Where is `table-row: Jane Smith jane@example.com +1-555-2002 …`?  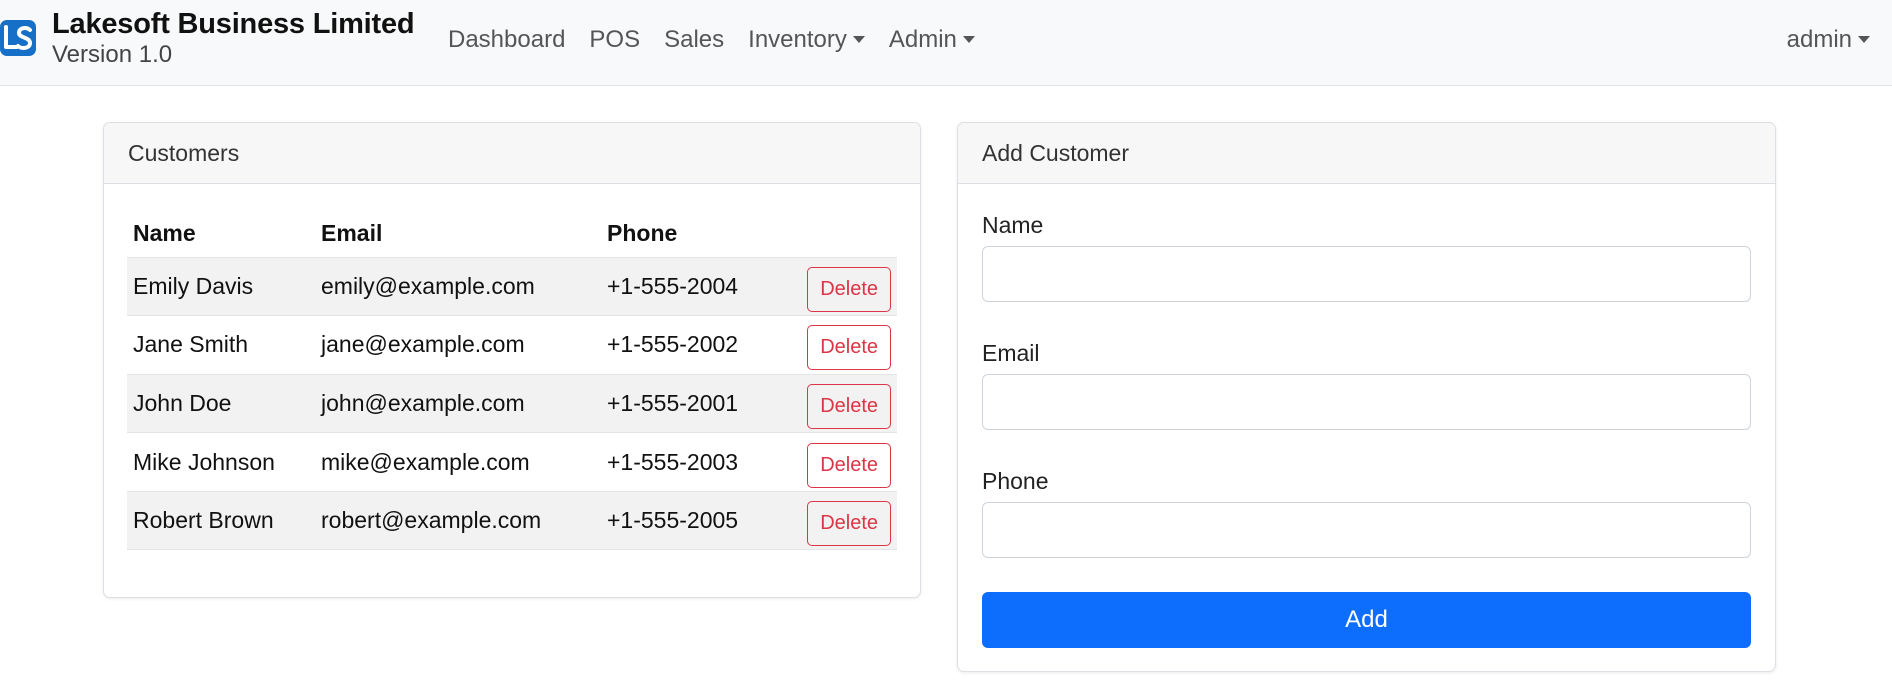 table-row: Jane Smith jane@example.com +1-555-2002 … is located at coordinates (512, 345).